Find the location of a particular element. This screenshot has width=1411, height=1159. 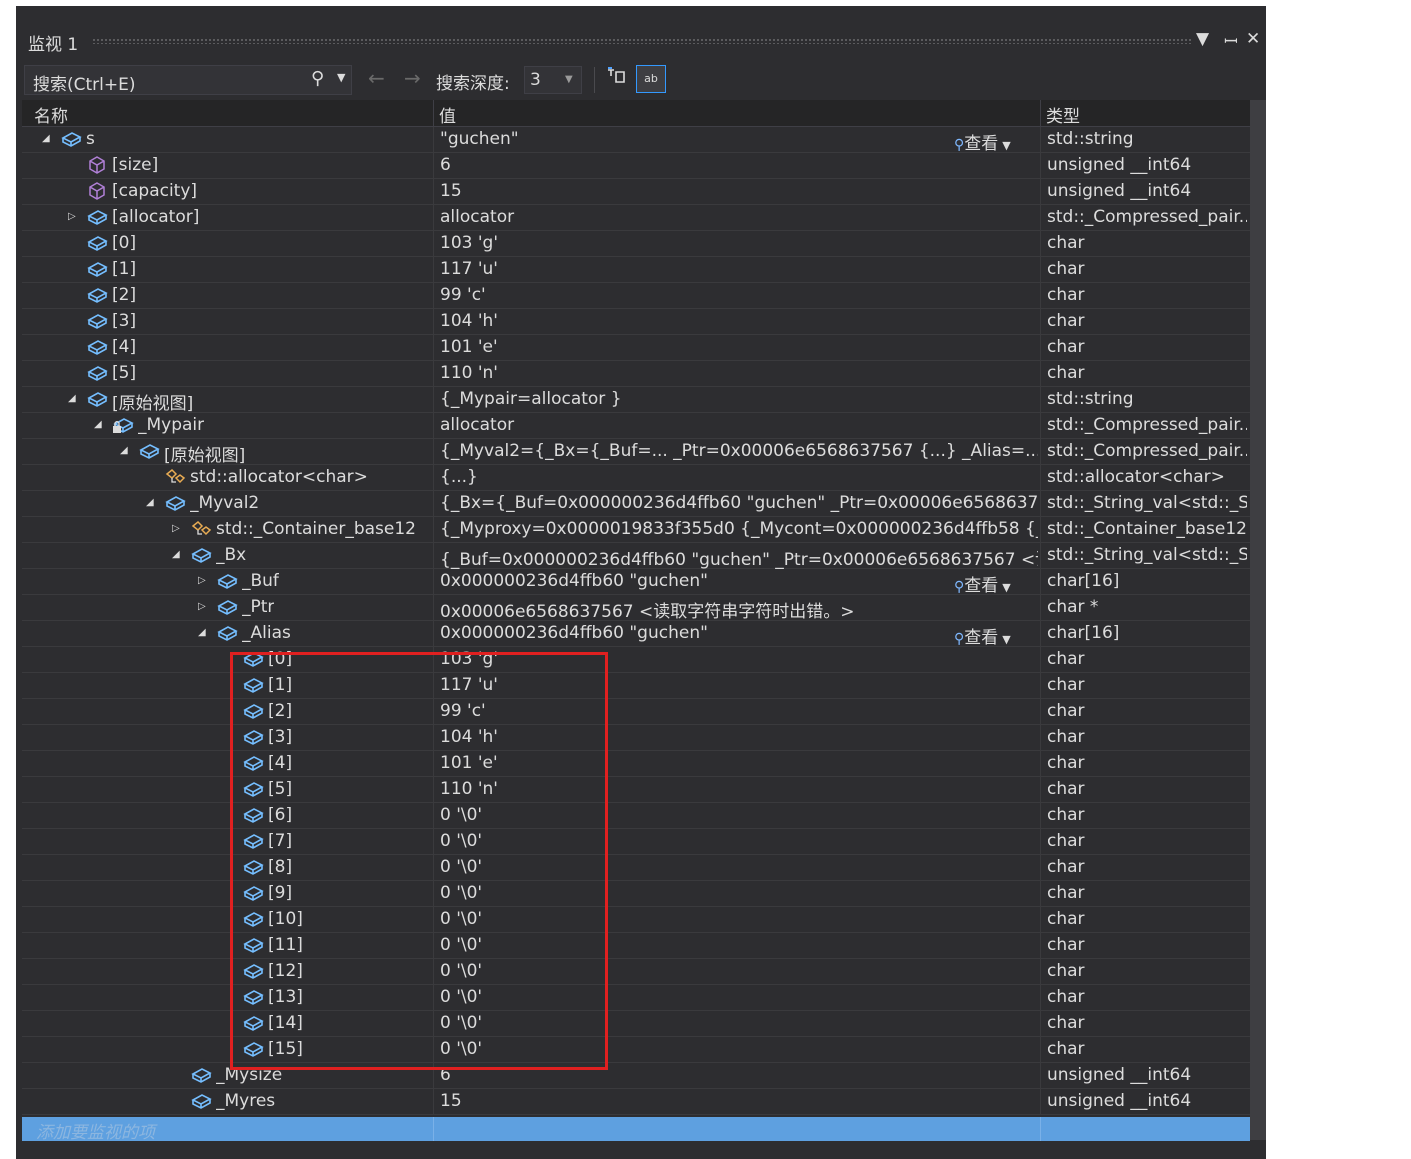

value-cell: 6 is located at coordinates (737, 165).